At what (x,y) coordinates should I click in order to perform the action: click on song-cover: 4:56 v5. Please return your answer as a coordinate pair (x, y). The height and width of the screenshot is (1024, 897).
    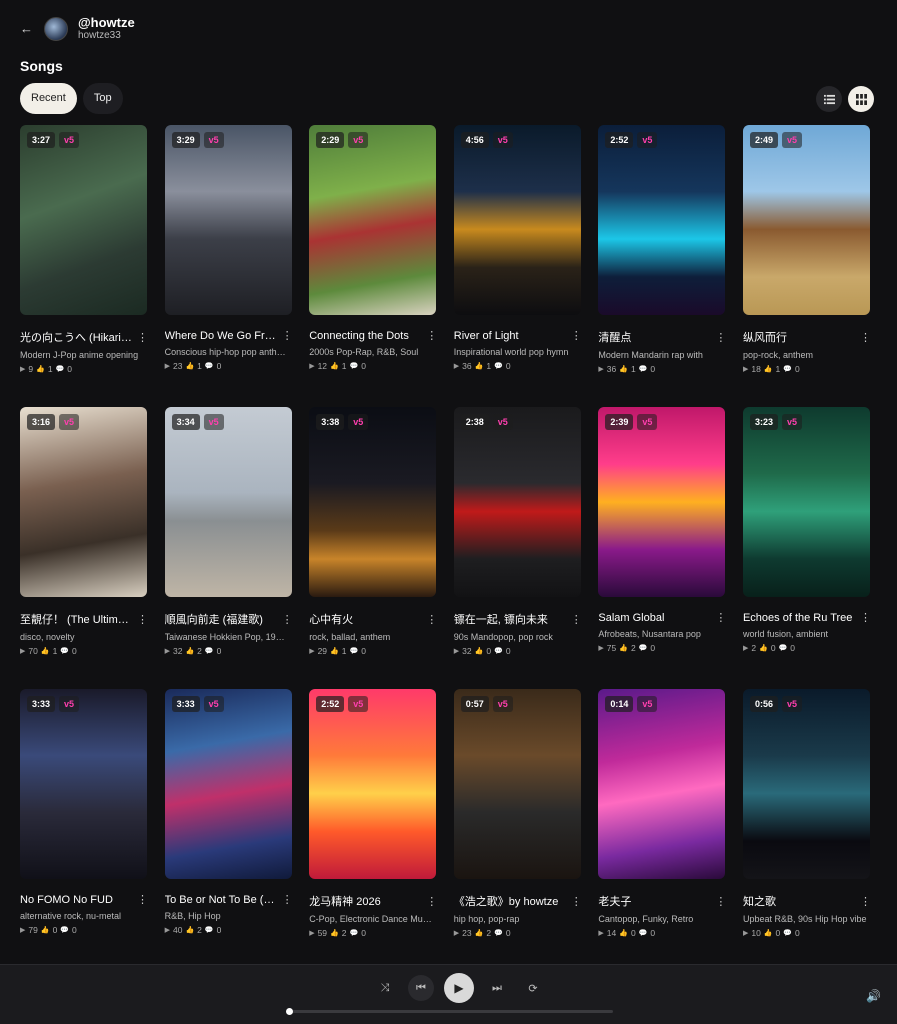
    Looking at the image, I should click on (517, 220).